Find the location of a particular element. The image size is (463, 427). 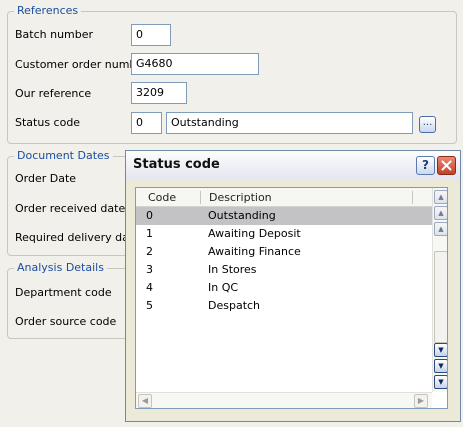

column-header-code: Code is located at coordinates (162, 197).